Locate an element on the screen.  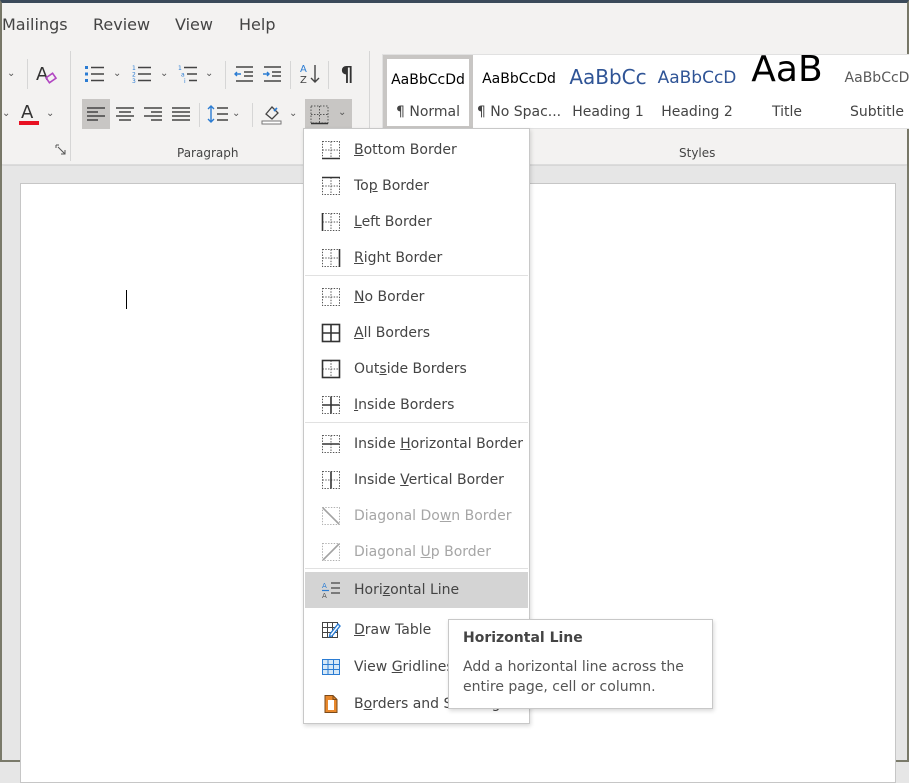
menu-item-label: Horizontal Line is located at coordinates (407, 590).